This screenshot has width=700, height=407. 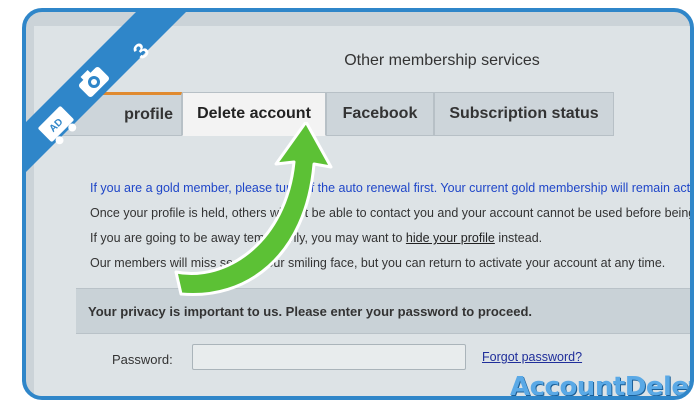 What do you see at coordinates (450, 238) in the screenshot?
I see `hide-profile-link: hide your profile` at bounding box center [450, 238].